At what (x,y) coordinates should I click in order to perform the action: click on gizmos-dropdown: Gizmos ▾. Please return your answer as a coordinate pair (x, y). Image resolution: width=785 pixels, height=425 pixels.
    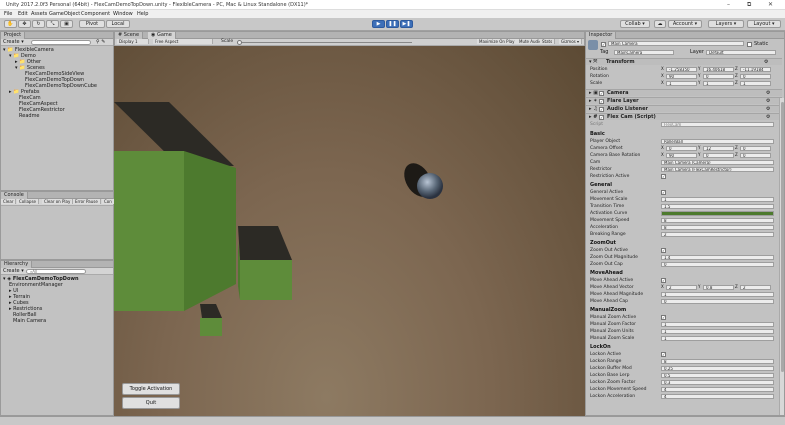
    Looking at the image, I should click on (571, 41).